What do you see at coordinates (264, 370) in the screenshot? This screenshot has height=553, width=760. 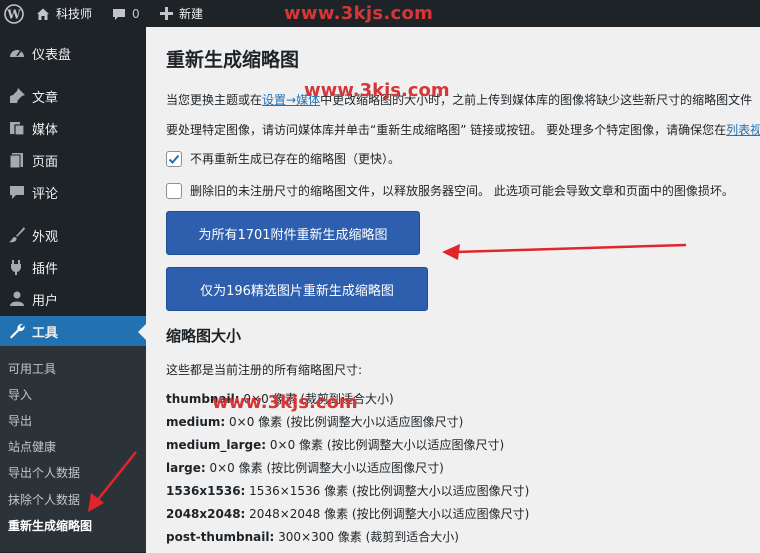 I see `thumbnail-sizes-description: 这些都是当前注册的所有缩略图尺寸:` at bounding box center [264, 370].